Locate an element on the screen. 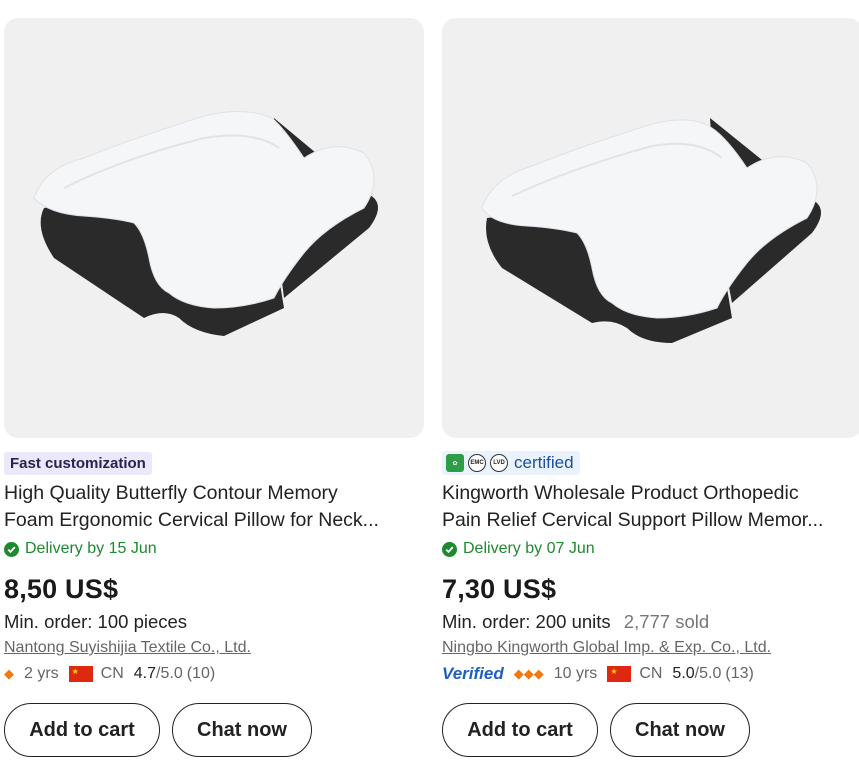  product-title-line: Kingworth Wholesale Product Orthopedic is located at coordinates (650, 493).